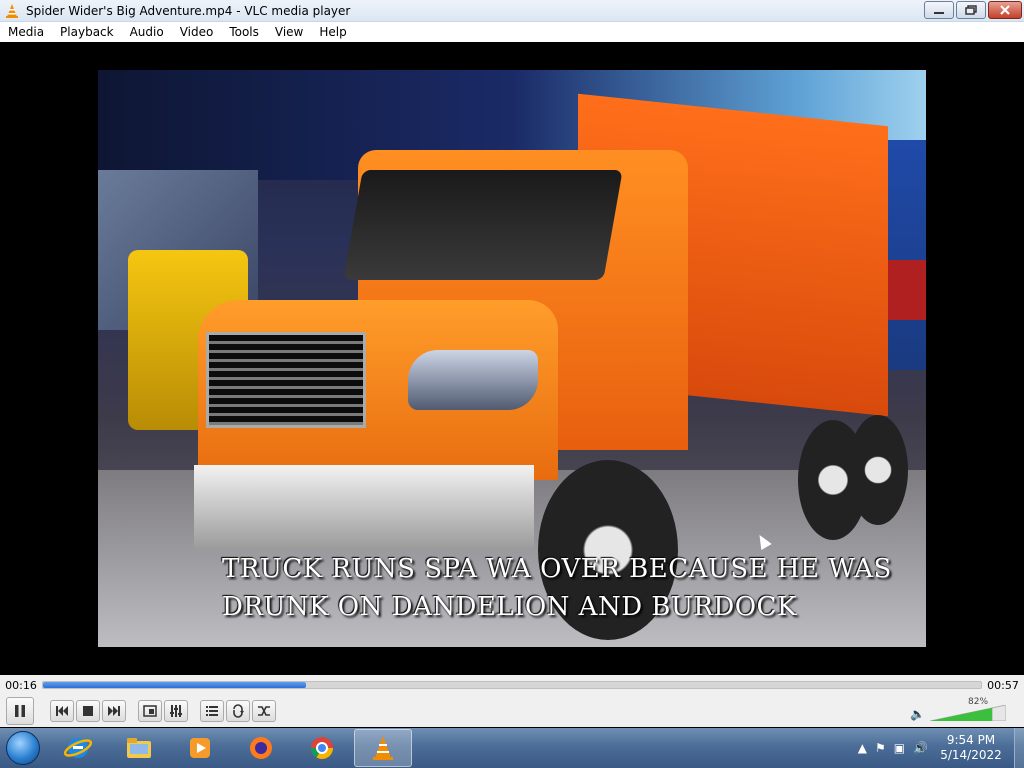 The height and width of the screenshot is (768, 1024). Describe the element at coordinates (473, 380) in the screenshot. I see `truck-headlight` at that location.